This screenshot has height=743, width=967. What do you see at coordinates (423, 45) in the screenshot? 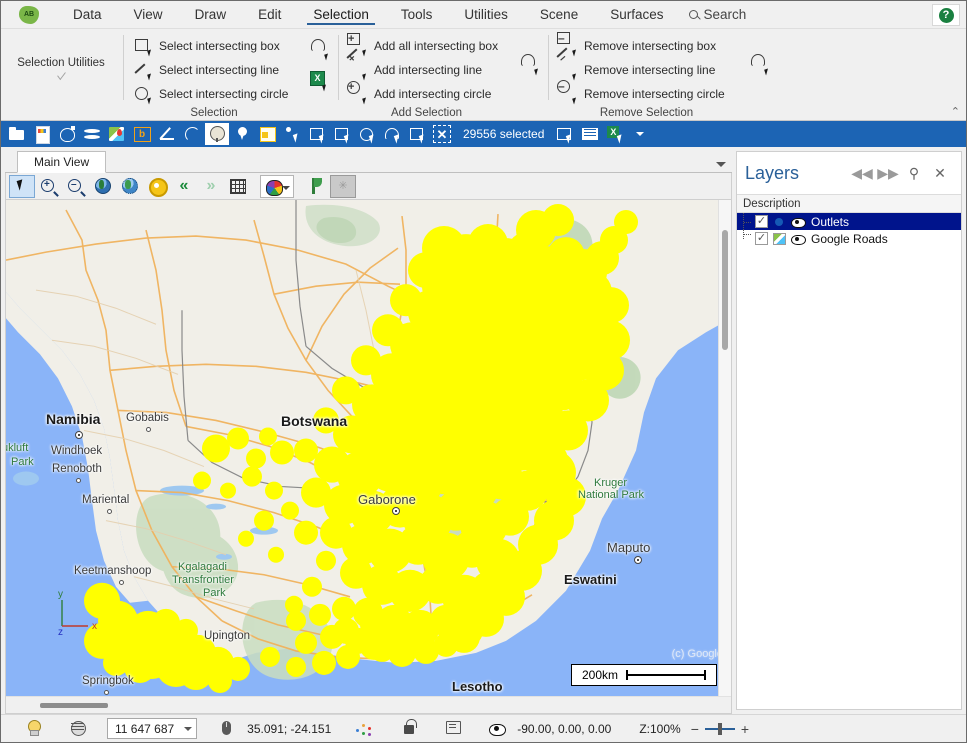
I see `add-all-intersecting-box-button: Add all intersecting box` at bounding box center [423, 45].